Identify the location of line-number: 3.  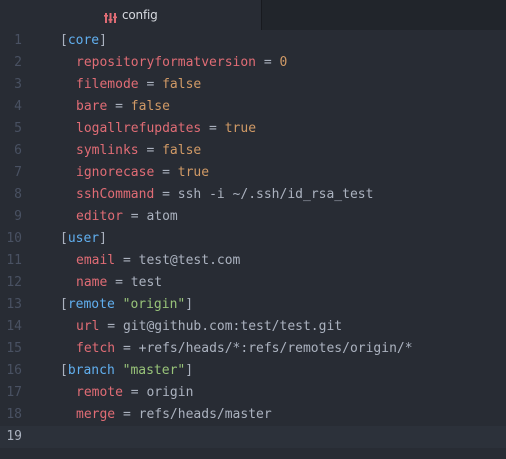
(18, 84).